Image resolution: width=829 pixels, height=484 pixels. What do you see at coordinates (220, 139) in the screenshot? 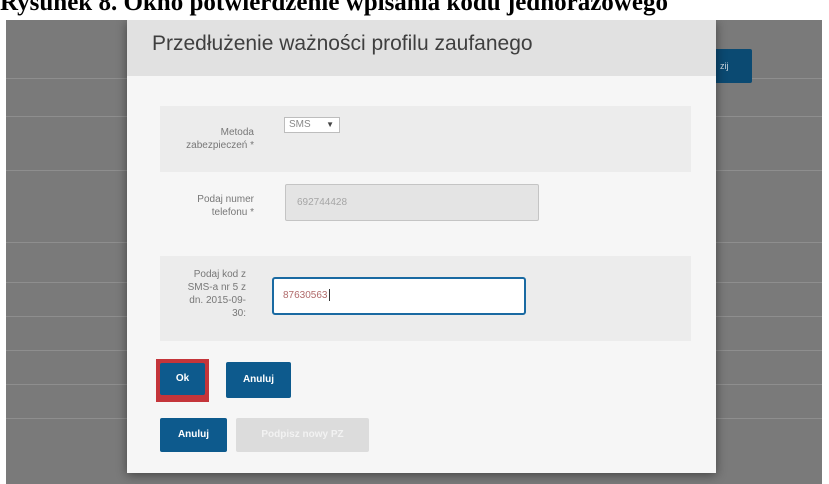
I see `method-label: Metoda zabezpieczeń *` at bounding box center [220, 139].